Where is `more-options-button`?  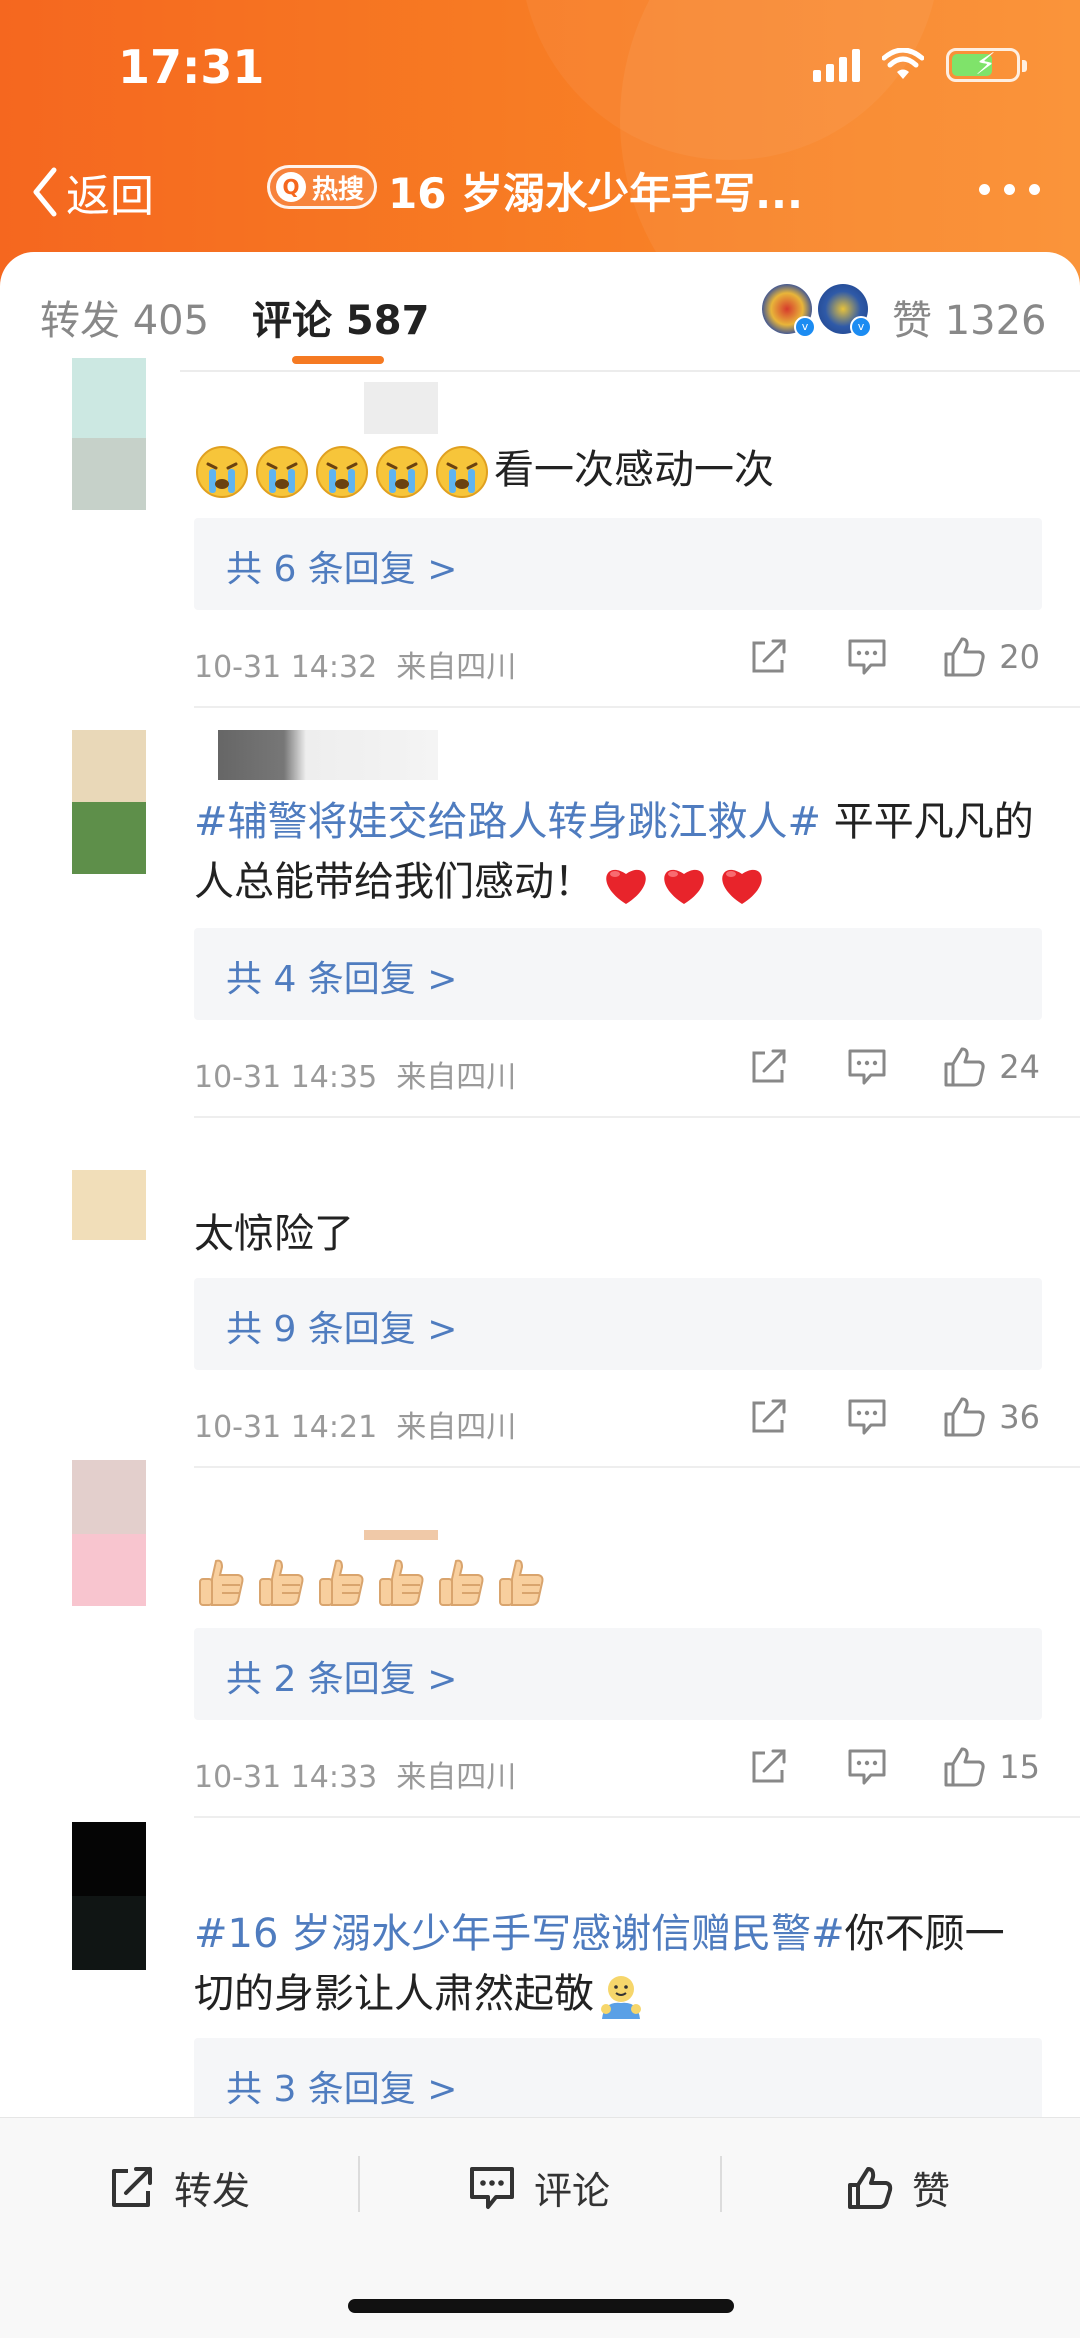
more-options-button is located at coordinates (1009, 189).